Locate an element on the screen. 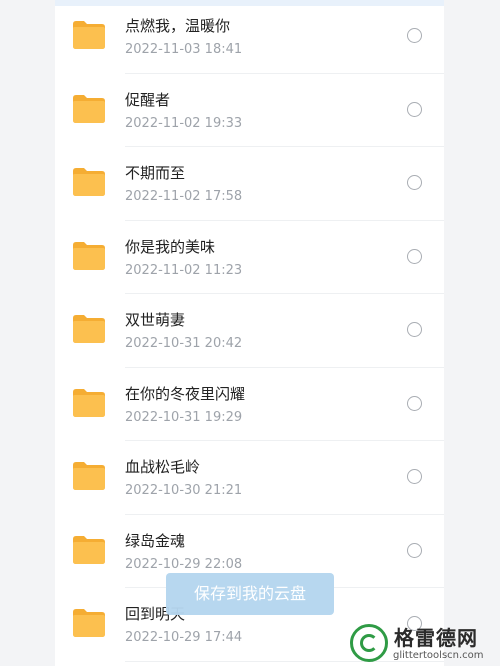  watermark-logo-inner is located at coordinates (369, 643).